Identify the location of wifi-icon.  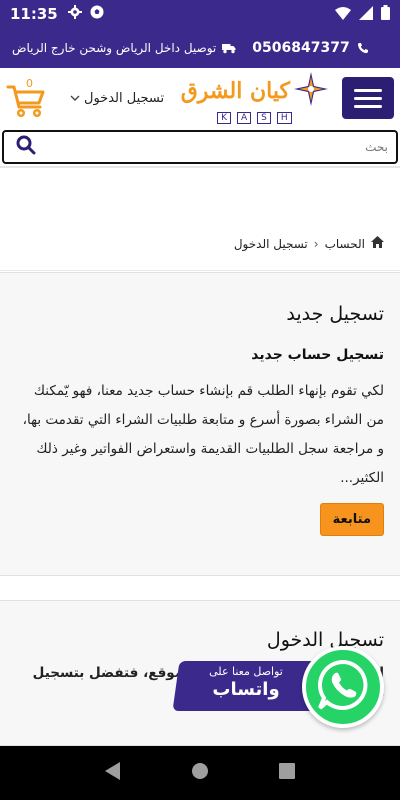
(343, 14).